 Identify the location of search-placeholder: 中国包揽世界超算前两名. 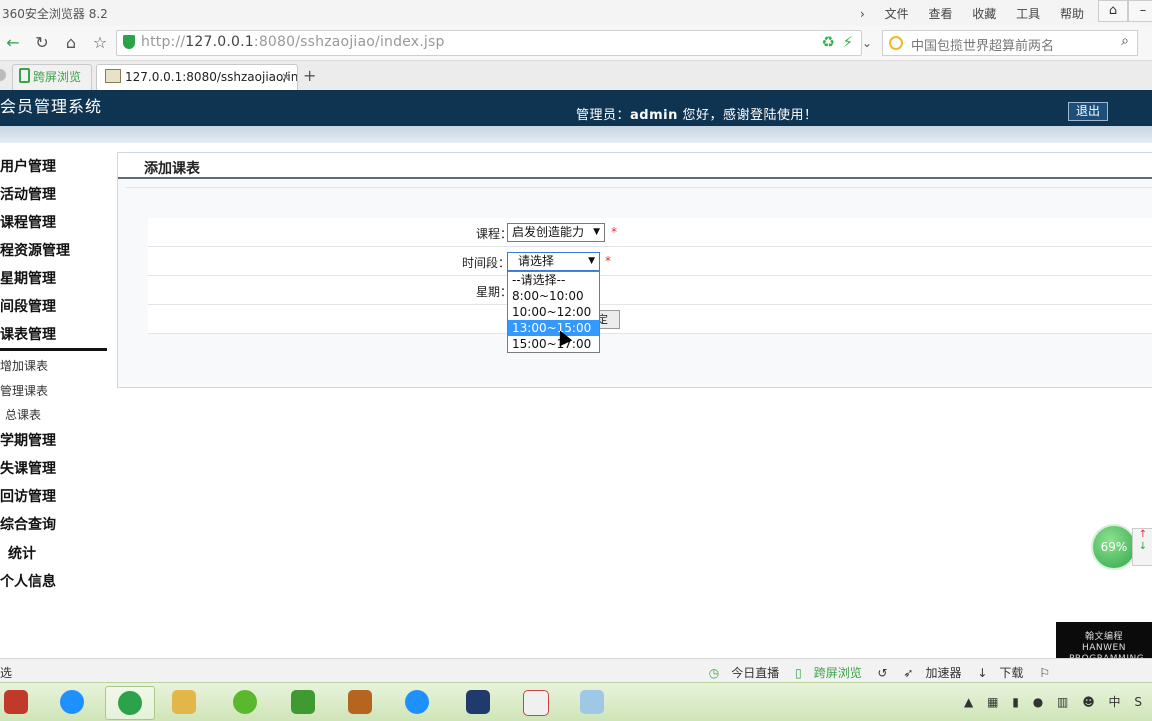
(983, 46).